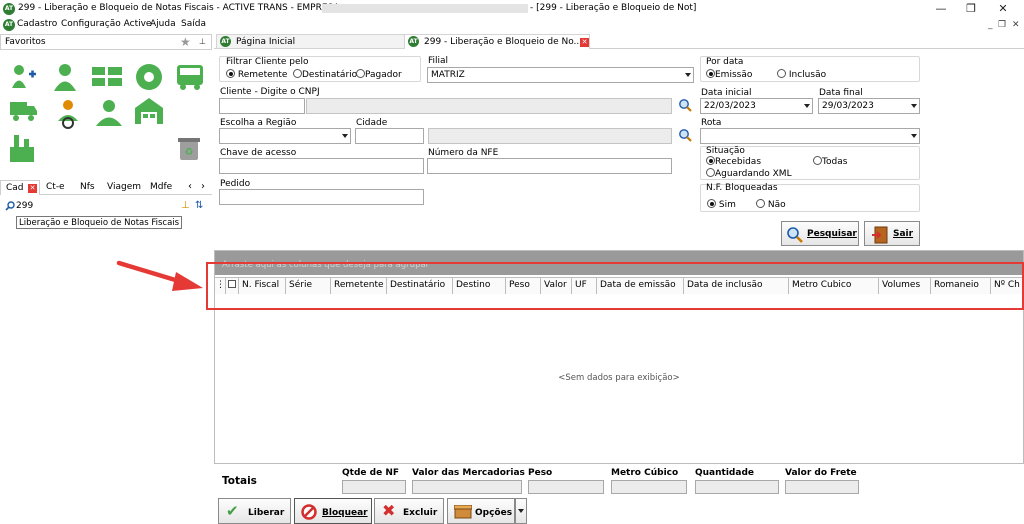 Image resolution: width=1024 pixels, height=524 pixels. I want to click on tab-cad: Cad ✕, so click(20, 187).